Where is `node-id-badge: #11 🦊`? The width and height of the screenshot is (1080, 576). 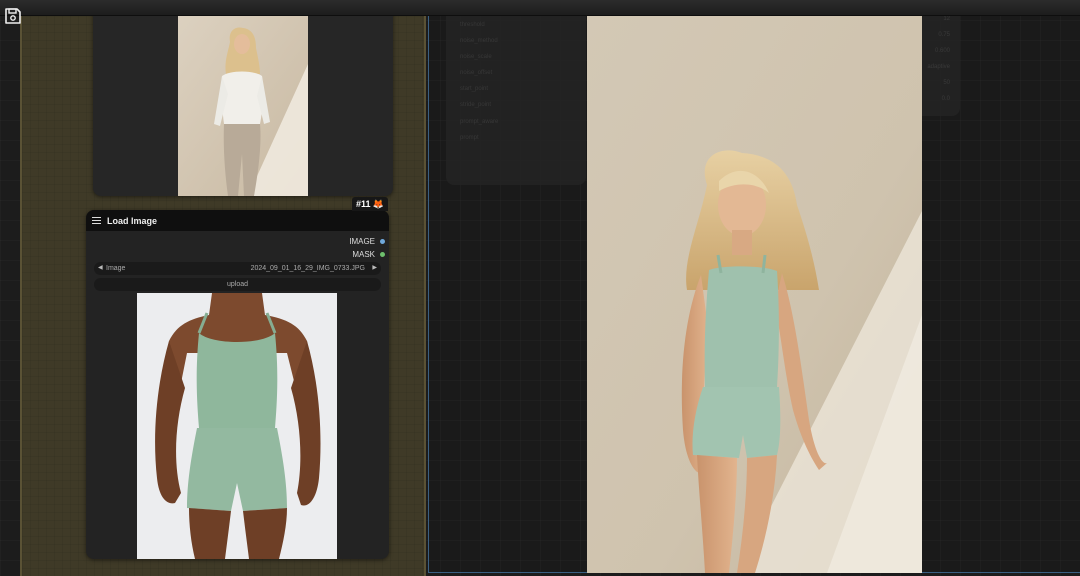 node-id-badge: #11 🦊 is located at coordinates (370, 204).